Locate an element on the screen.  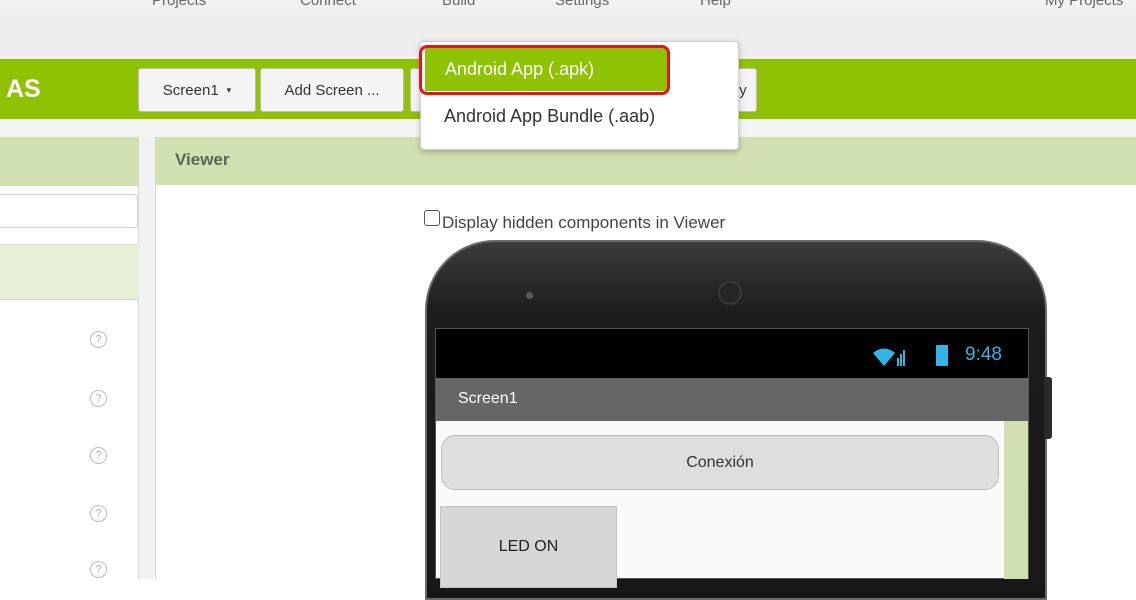
chevron-down-icon: ▾ is located at coordinates (229, 89).